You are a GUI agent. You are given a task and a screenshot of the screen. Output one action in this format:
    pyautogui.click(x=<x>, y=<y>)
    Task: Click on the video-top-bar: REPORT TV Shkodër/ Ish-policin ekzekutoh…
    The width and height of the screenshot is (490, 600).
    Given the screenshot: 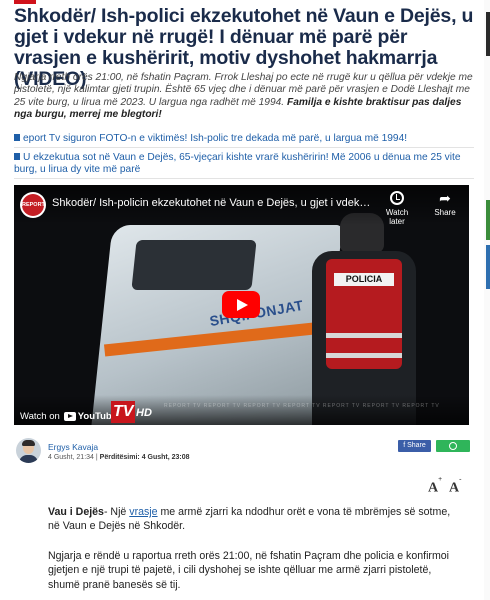 What is the action you would take?
    pyautogui.click(x=241, y=205)
    